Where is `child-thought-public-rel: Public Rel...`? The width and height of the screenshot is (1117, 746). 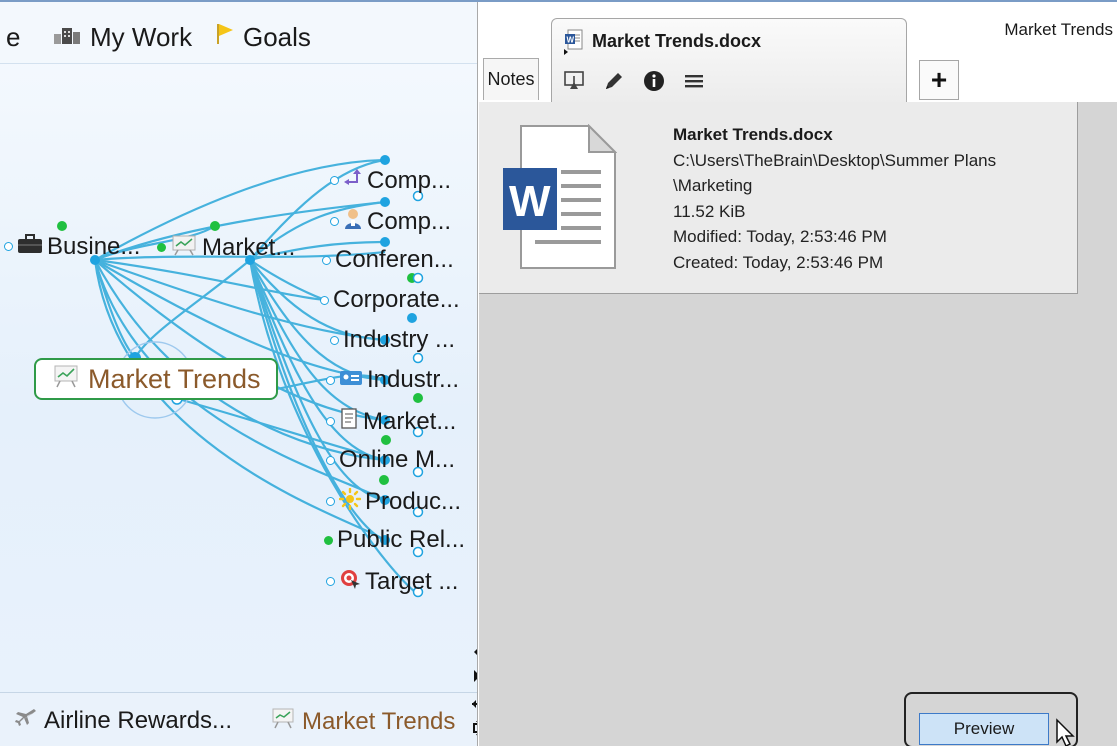 child-thought-public-rel: Public Rel... is located at coordinates (394, 540).